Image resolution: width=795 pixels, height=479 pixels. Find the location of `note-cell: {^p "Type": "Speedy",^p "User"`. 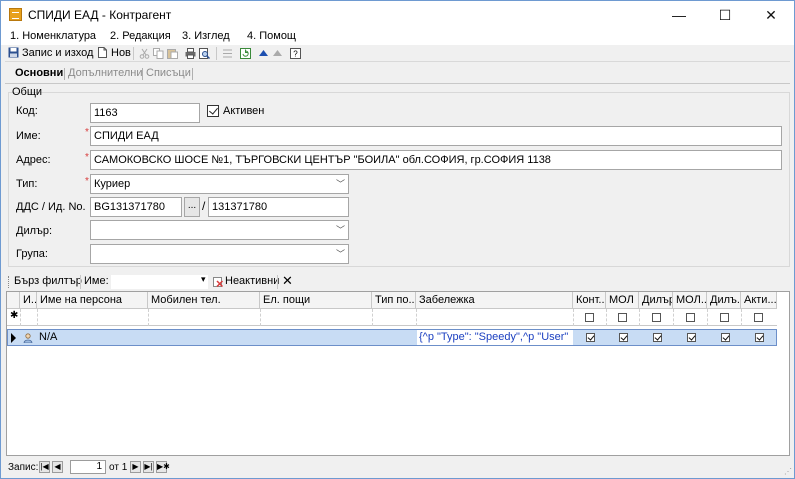

note-cell: {^p "Type": "Speedy",^p "User" is located at coordinates (495, 337).